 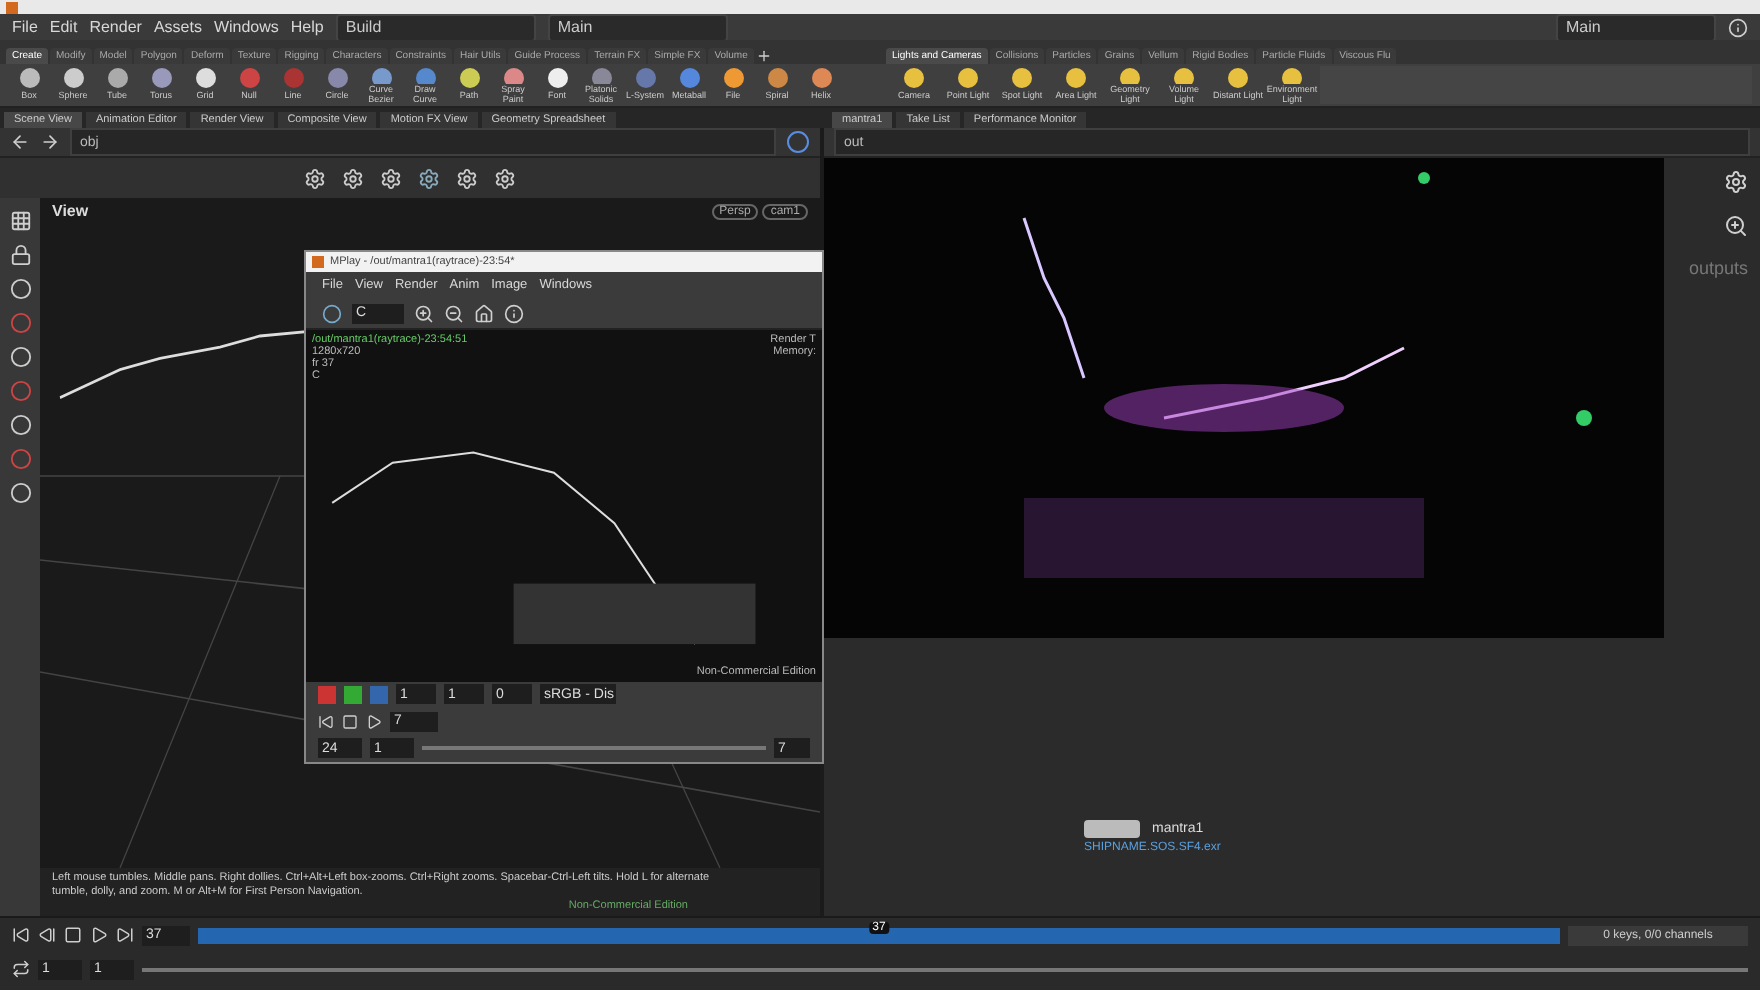 What do you see at coordinates (454, 313) in the screenshot?
I see `zoom-out-icon` at bounding box center [454, 313].